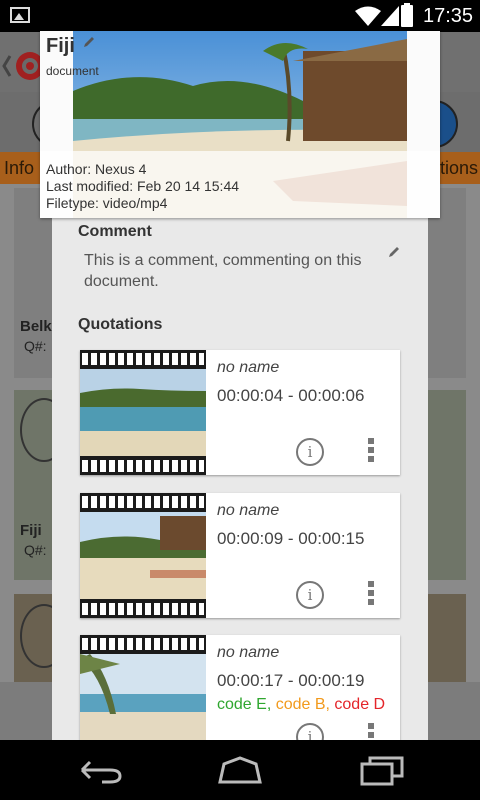 This screenshot has width=480, height=800. Describe the element at coordinates (107, 203) in the screenshot. I see `filetype-text: Filetype: video/mp4` at that location.